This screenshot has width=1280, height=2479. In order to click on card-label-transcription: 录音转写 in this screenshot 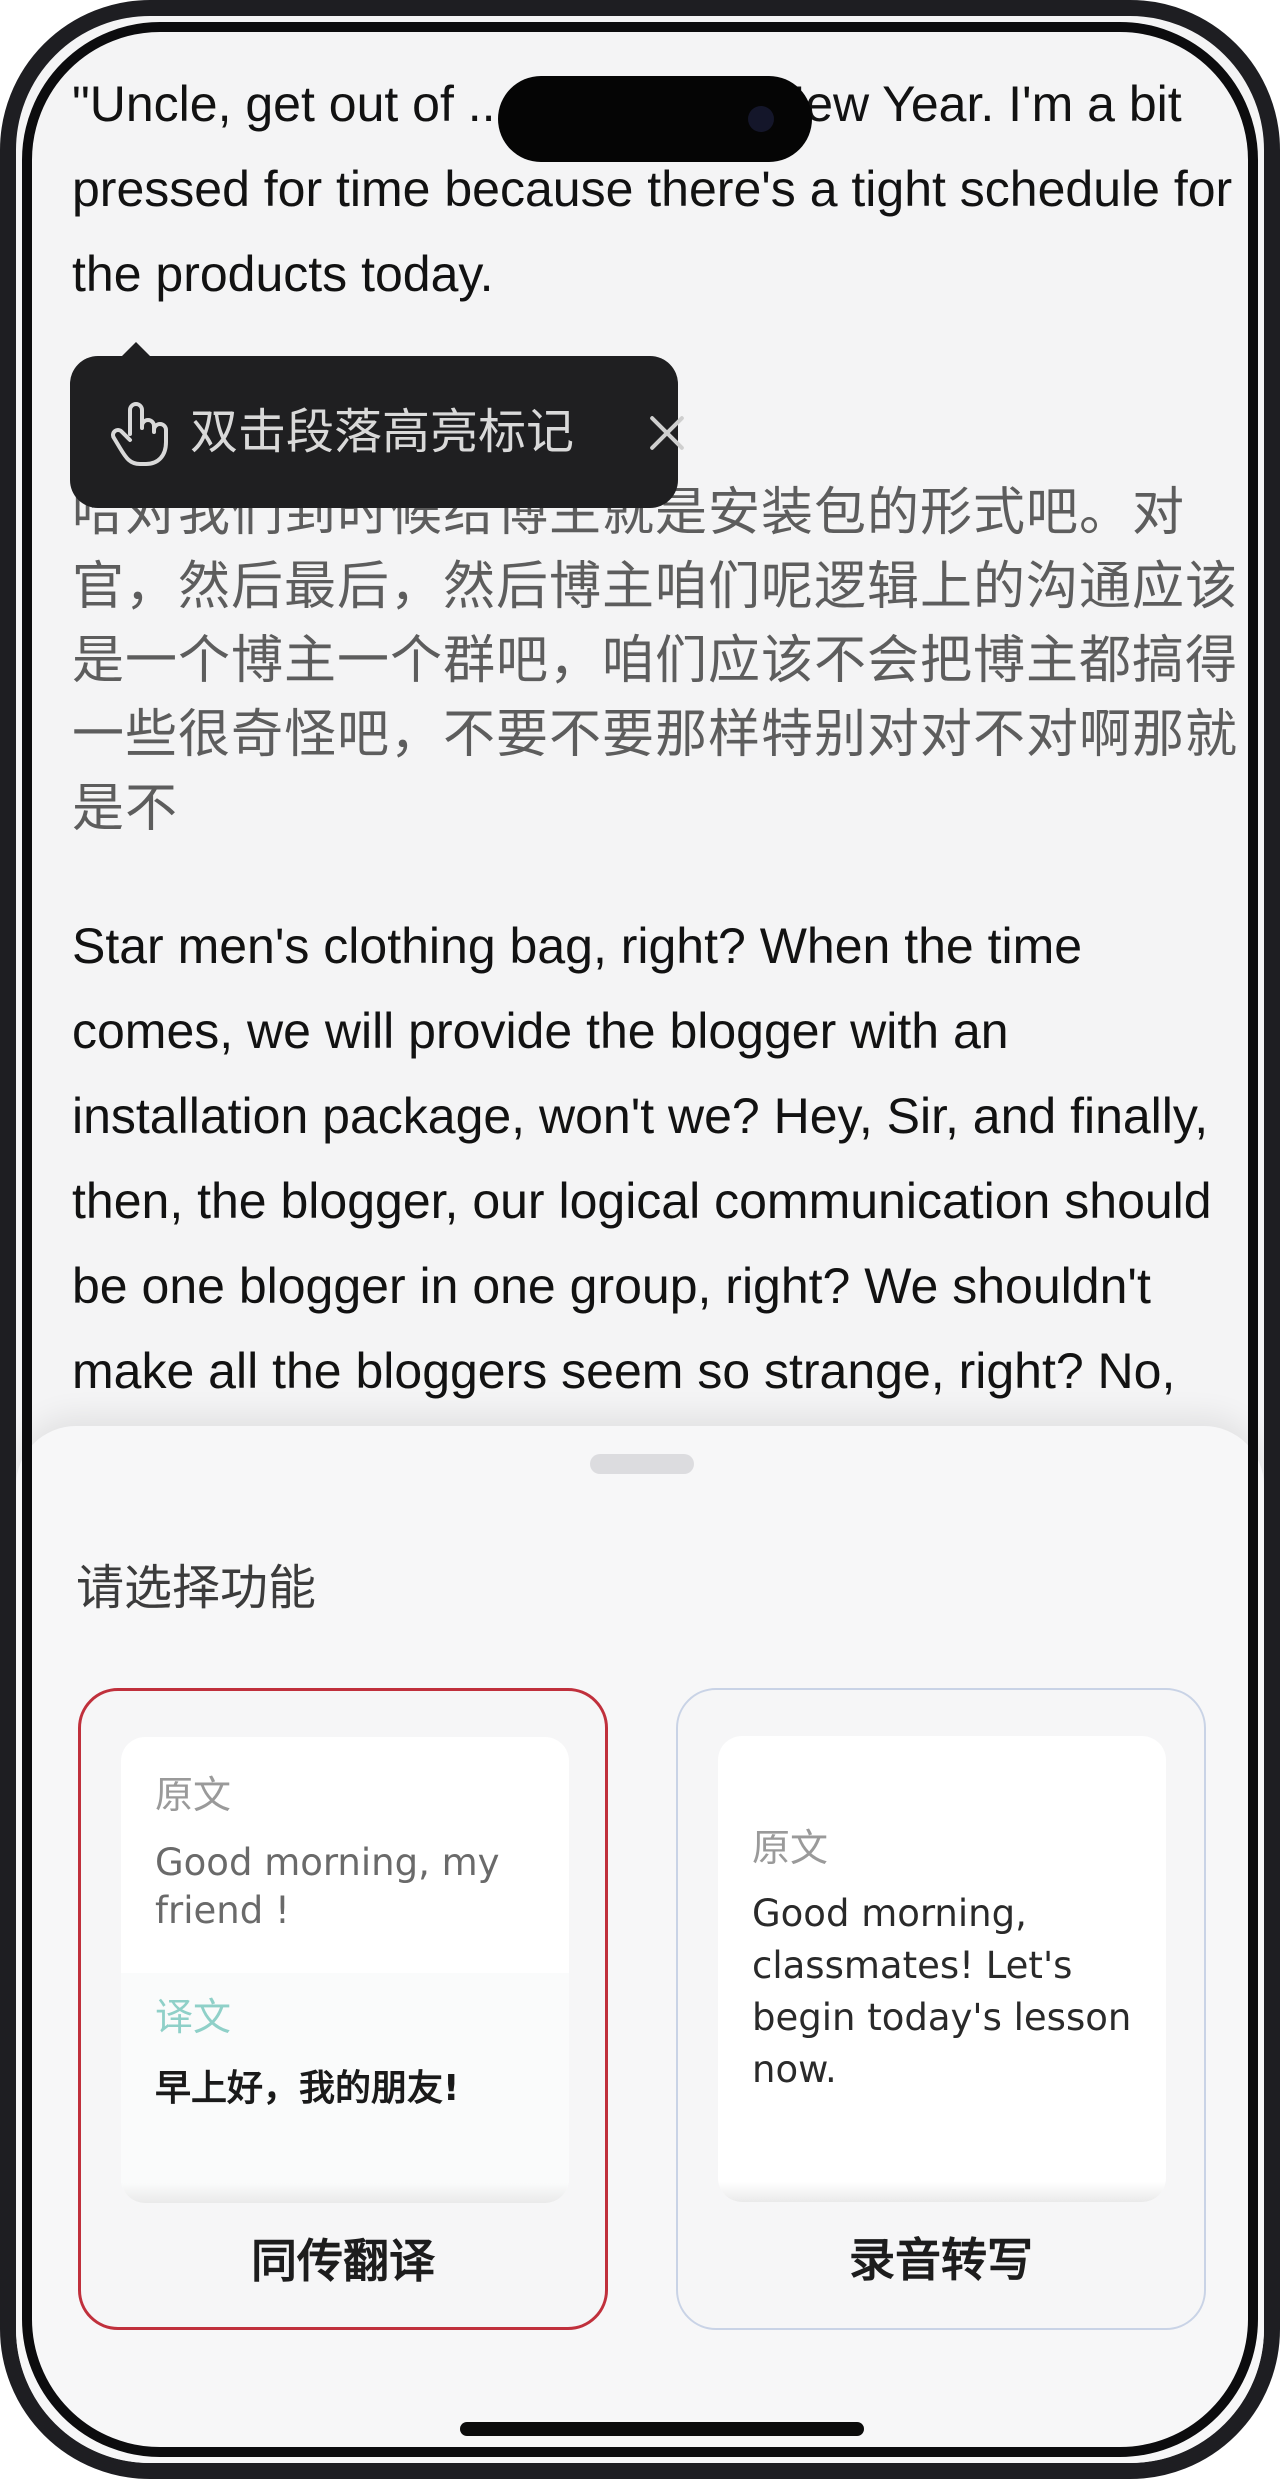, I will do `click(941, 2260)`.